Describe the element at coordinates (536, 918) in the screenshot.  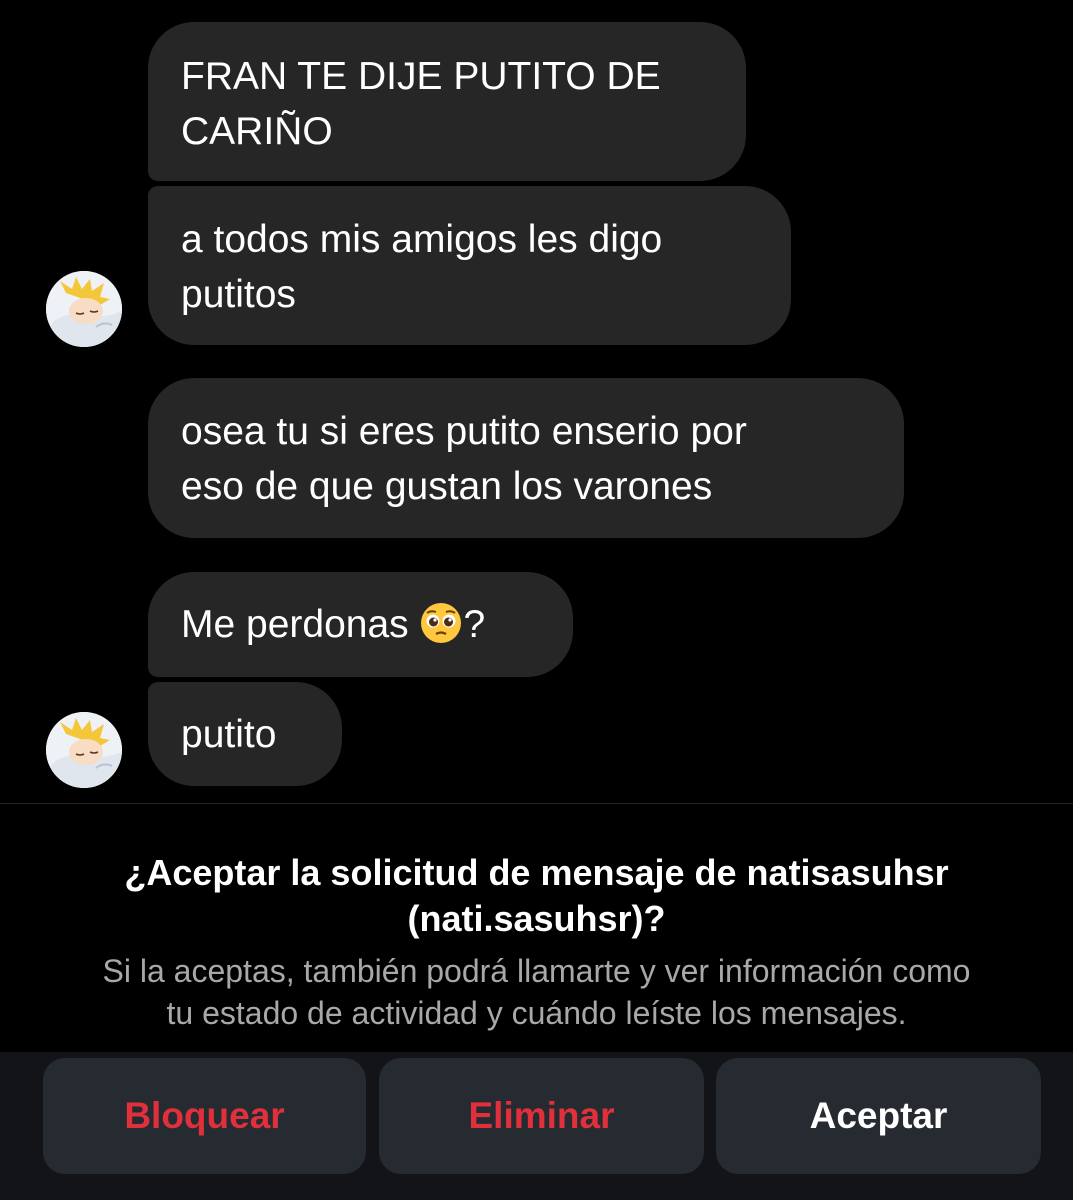
I see `request-title-line: (nati.sasuhsr)?` at that location.